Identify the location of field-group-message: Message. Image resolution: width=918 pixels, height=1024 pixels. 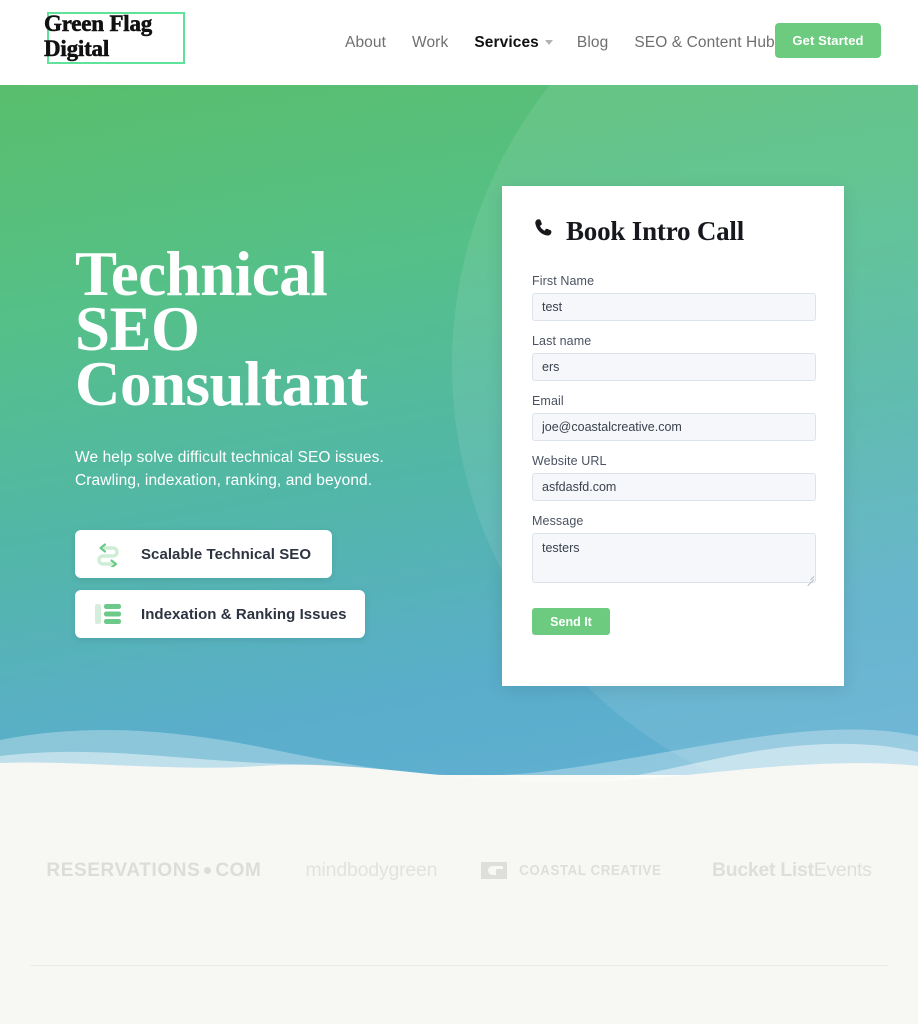
(674, 550).